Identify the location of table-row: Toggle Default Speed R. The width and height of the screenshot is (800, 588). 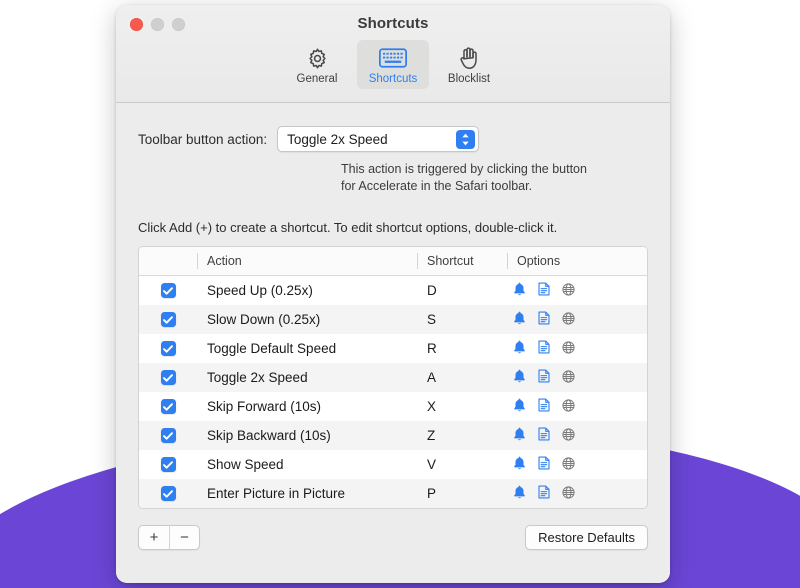
(393, 348).